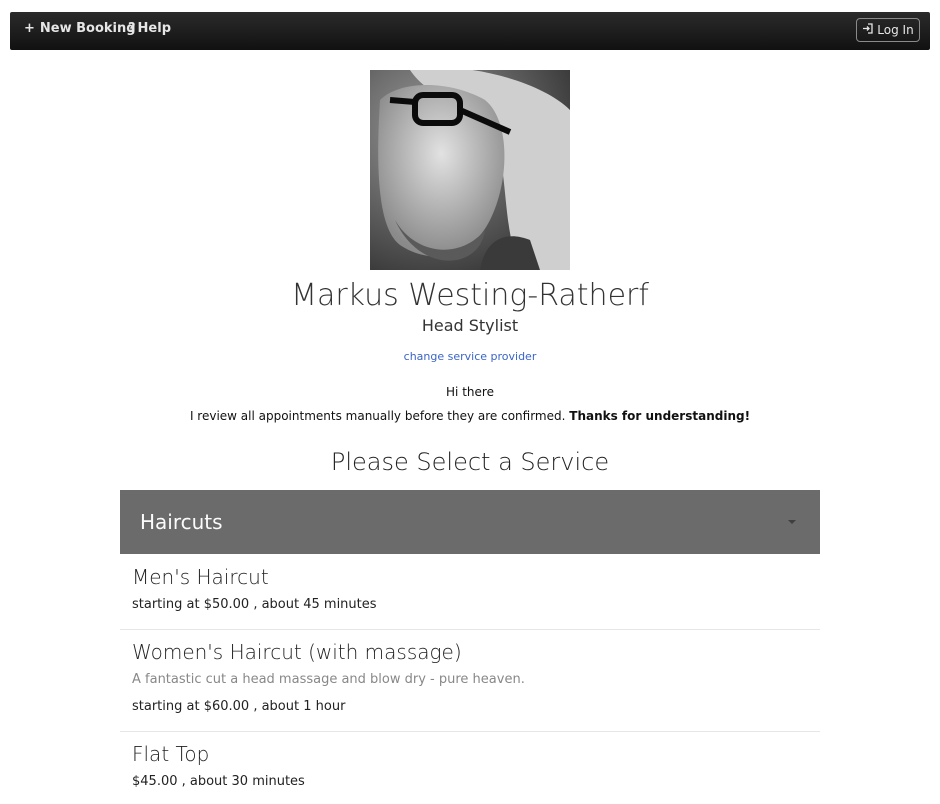 The image size is (940, 804). Describe the element at coordinates (200, 577) in the screenshot. I see `service-name: Men's Haircut` at that location.